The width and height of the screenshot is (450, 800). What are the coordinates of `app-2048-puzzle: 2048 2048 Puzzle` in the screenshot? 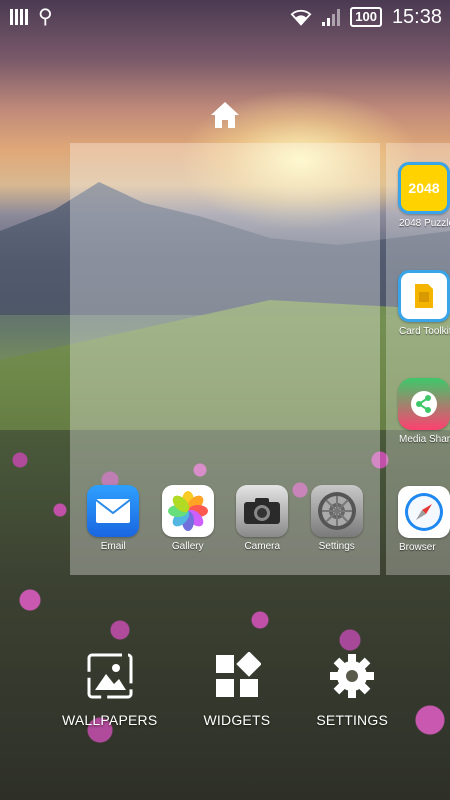 It's located at (424, 195).